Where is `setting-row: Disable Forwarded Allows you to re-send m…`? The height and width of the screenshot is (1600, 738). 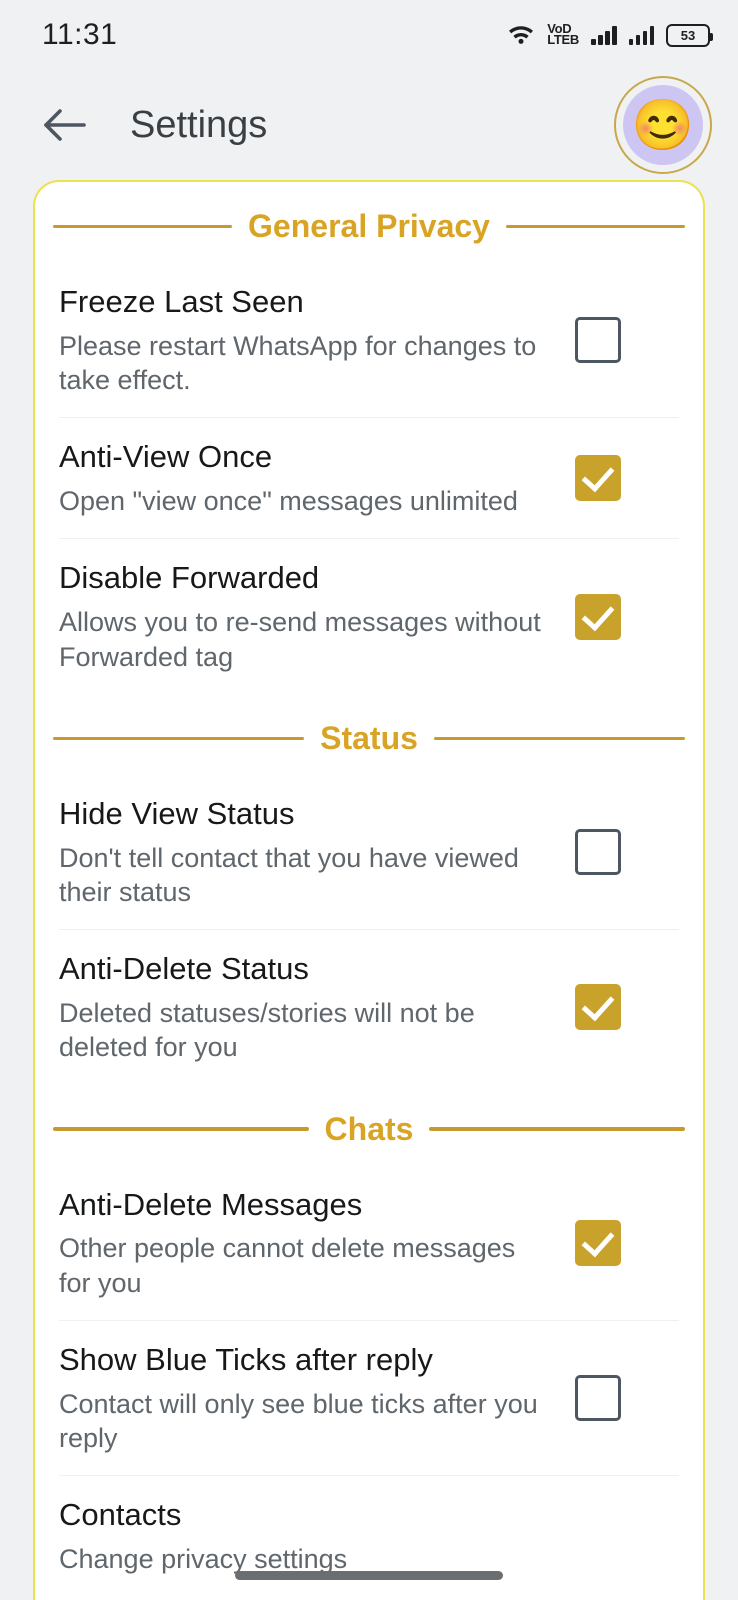
setting-row: Disable Forwarded Allows you to re-send m… is located at coordinates (369, 616).